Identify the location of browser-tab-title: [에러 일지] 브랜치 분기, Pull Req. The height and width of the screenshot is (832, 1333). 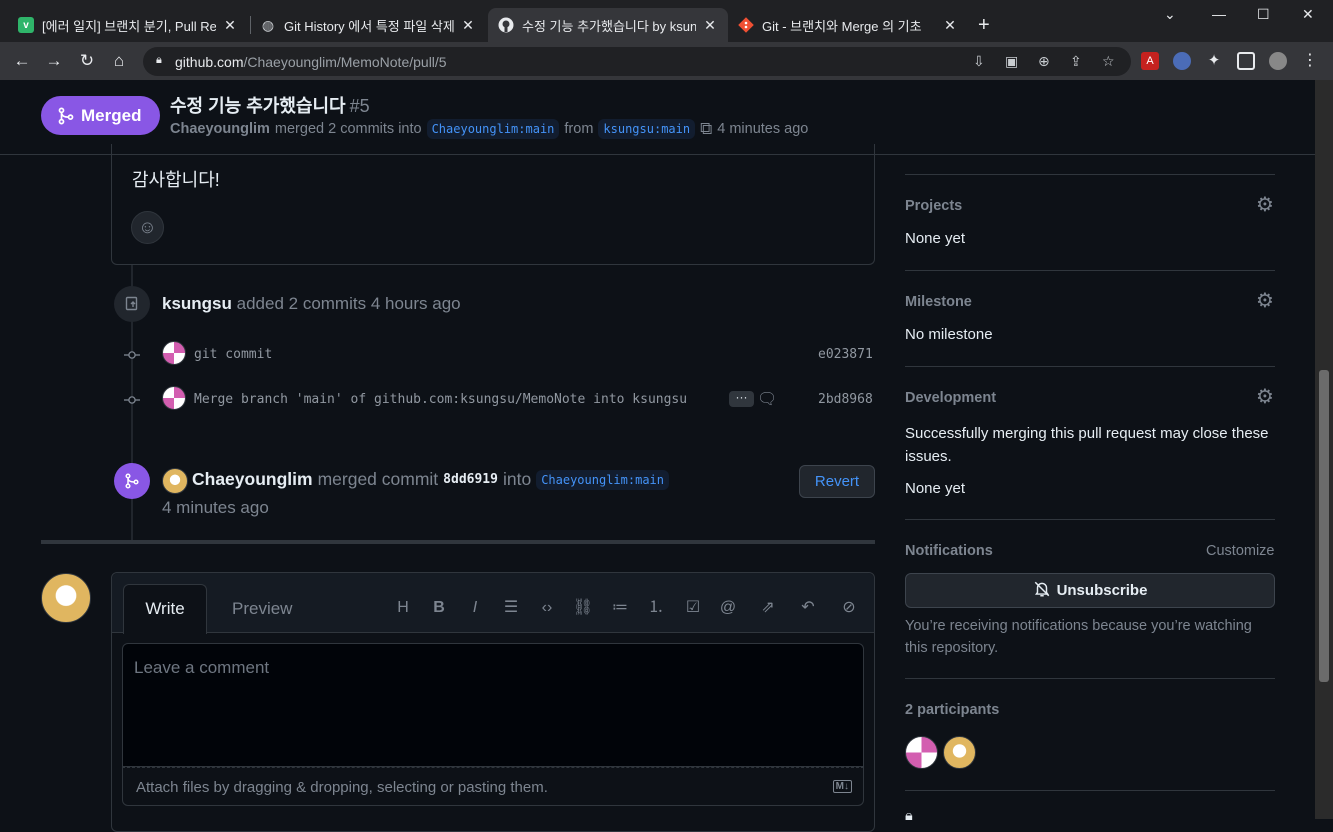
(129, 26).